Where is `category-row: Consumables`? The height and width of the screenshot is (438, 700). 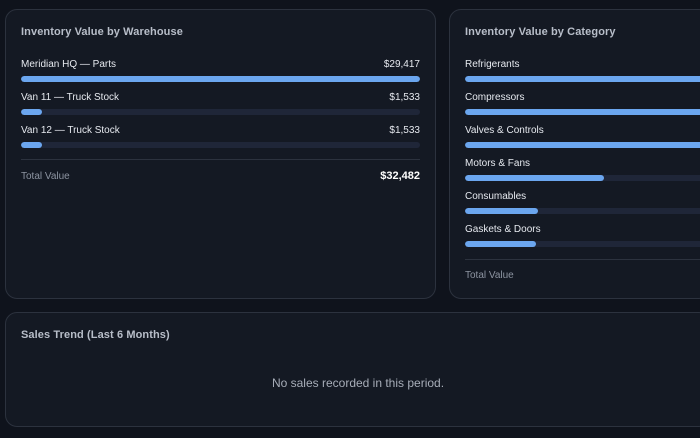 category-row: Consumables is located at coordinates (582, 203).